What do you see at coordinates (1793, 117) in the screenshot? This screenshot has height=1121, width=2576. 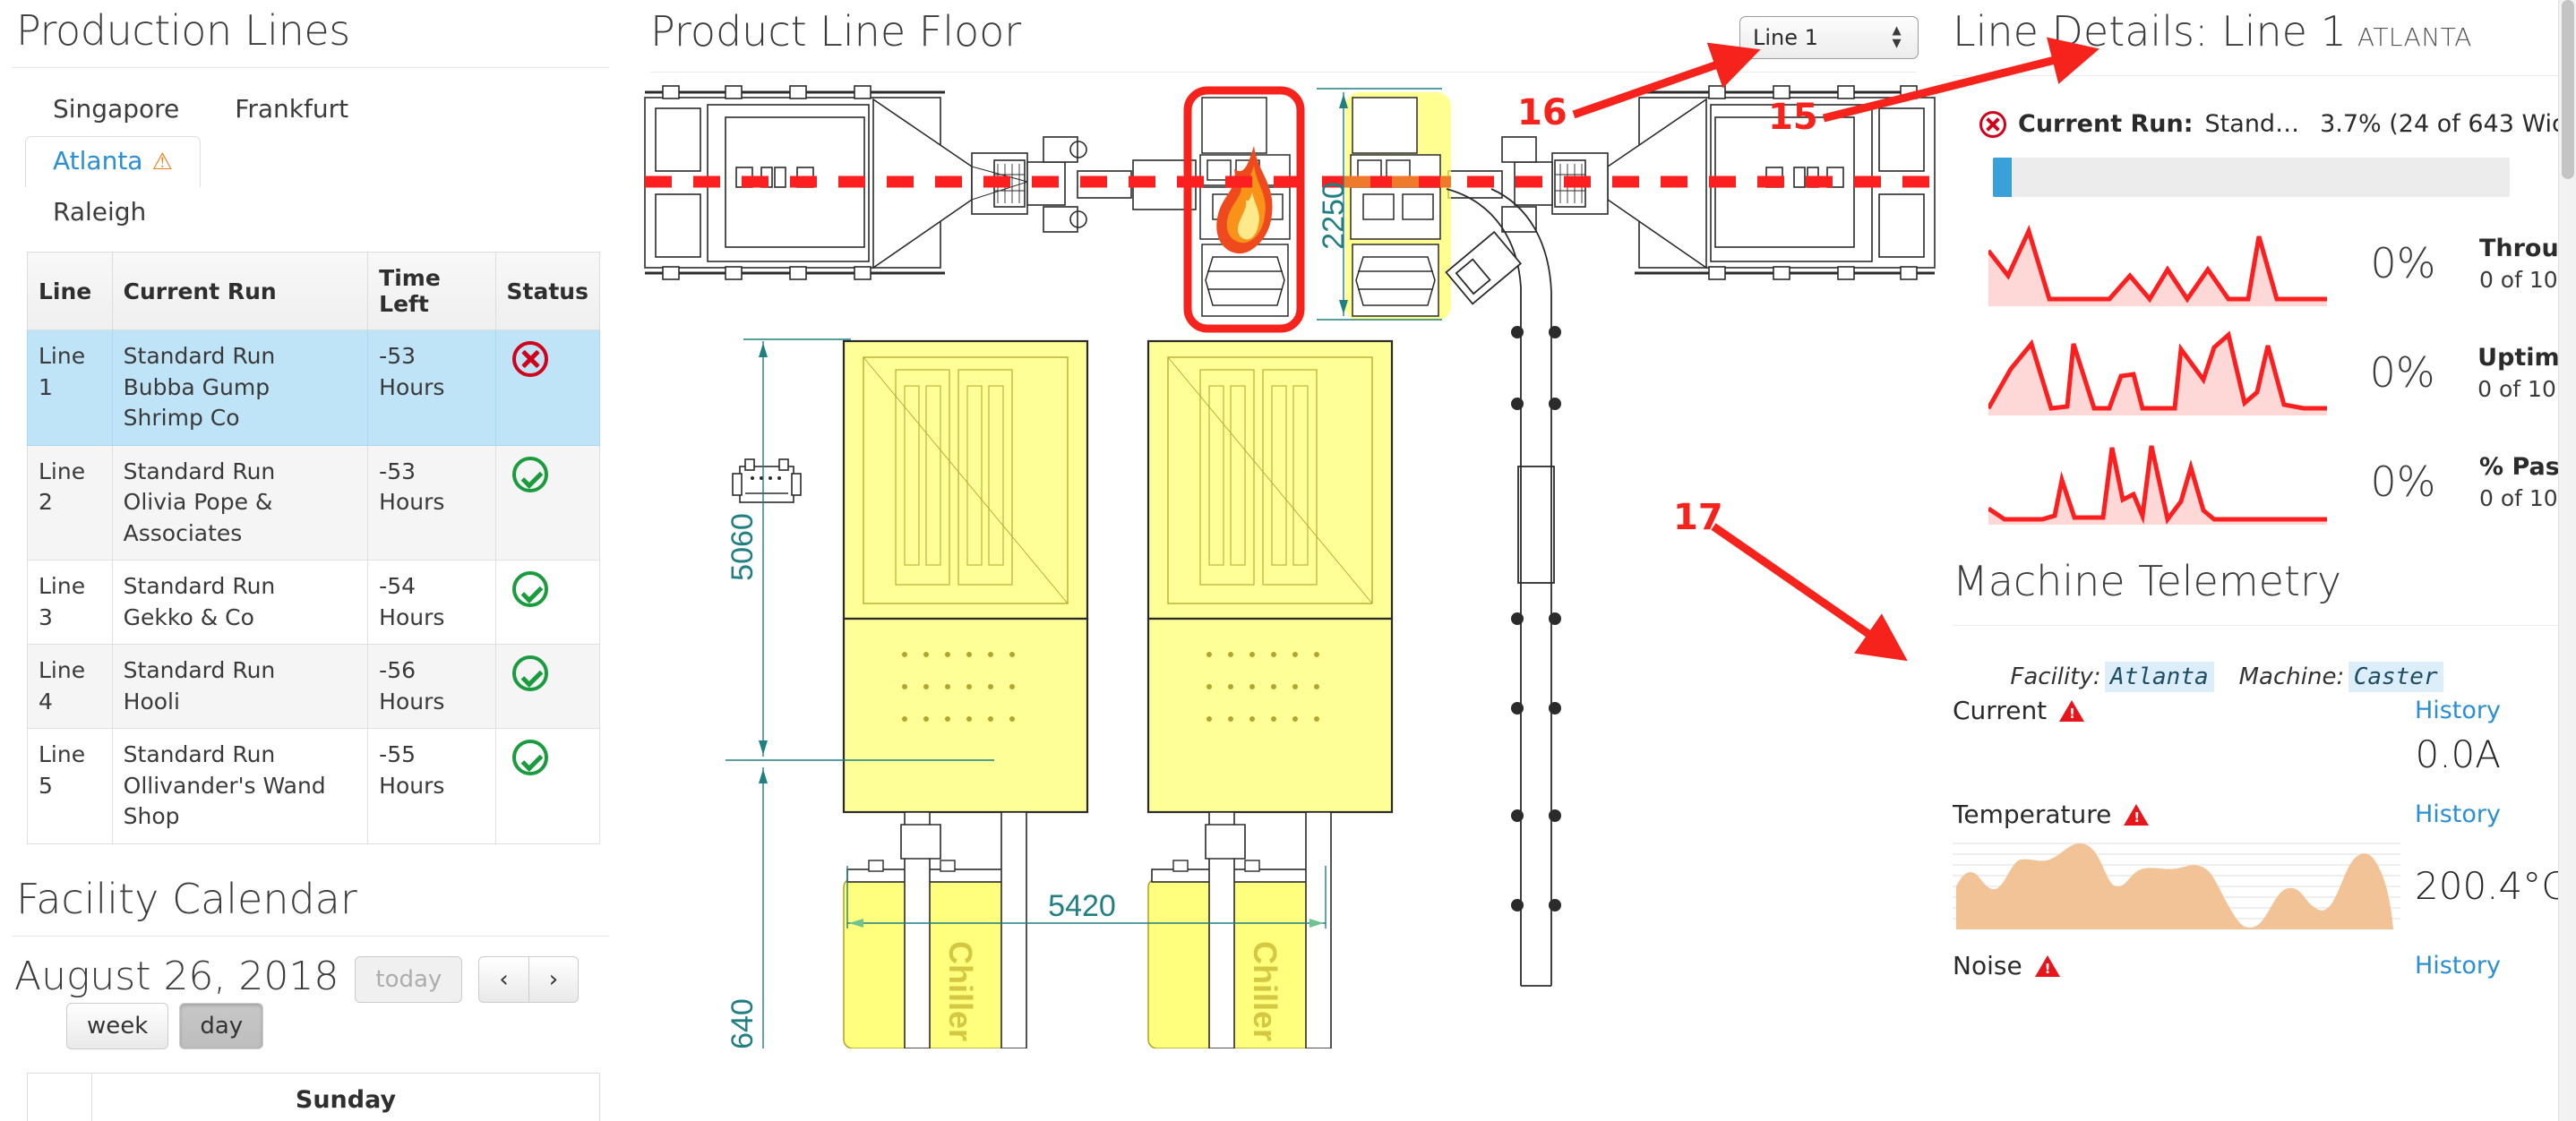 I see `annotation-number-15: 15` at bounding box center [1793, 117].